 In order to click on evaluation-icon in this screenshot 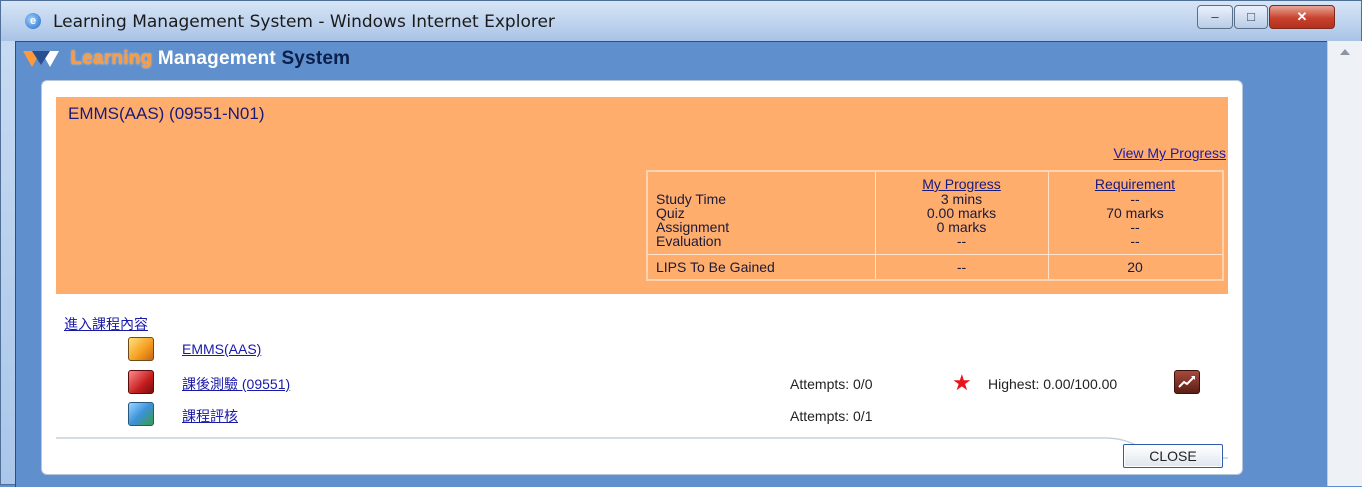, I will do `click(141, 414)`.